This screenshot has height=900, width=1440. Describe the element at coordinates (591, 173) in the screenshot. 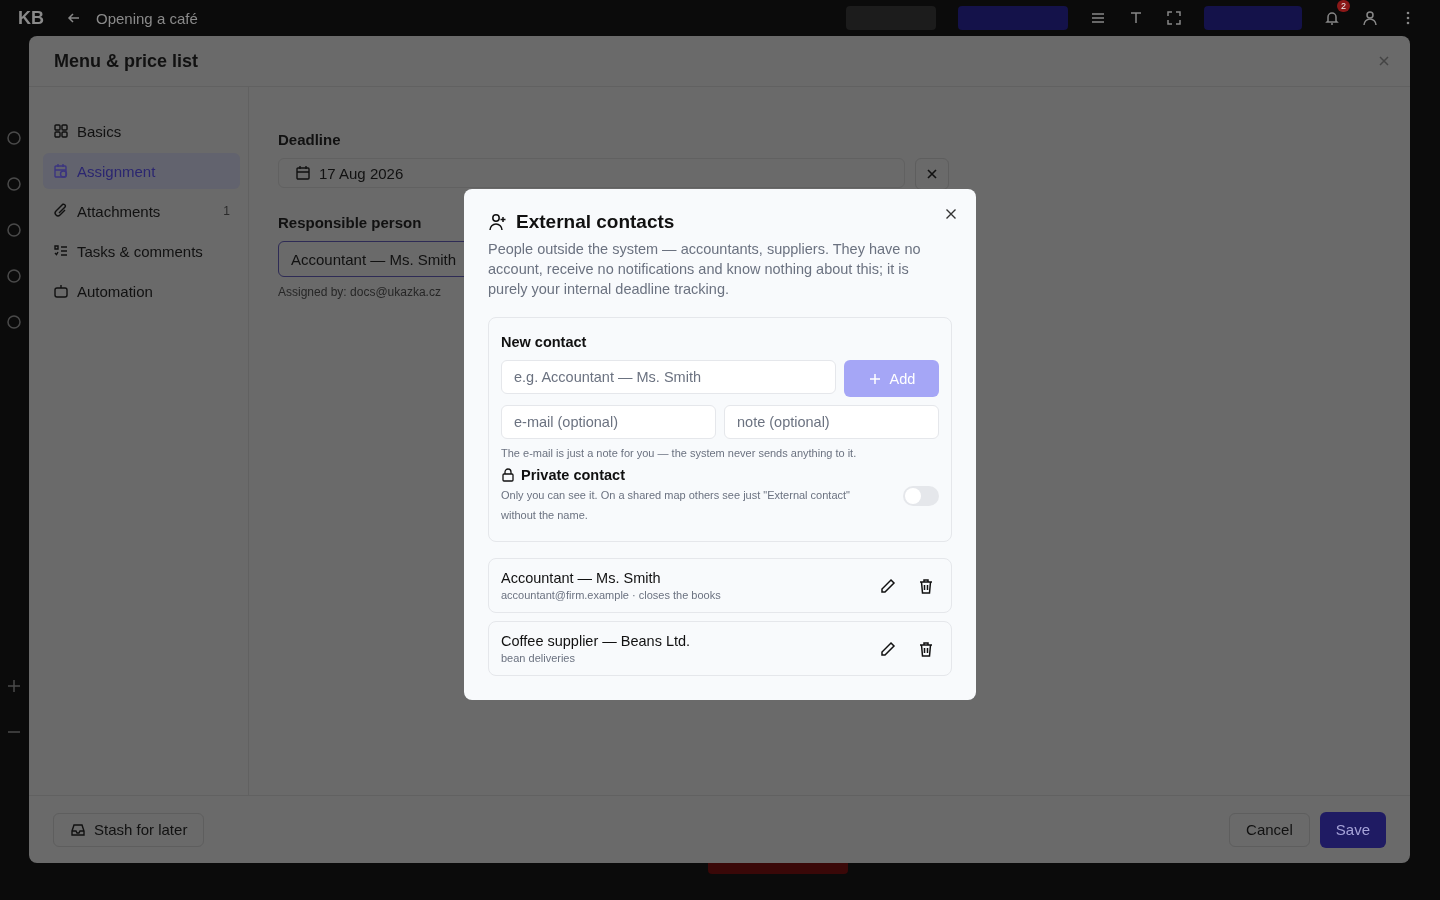

I see `date-field: 17 Aug 2026` at that location.